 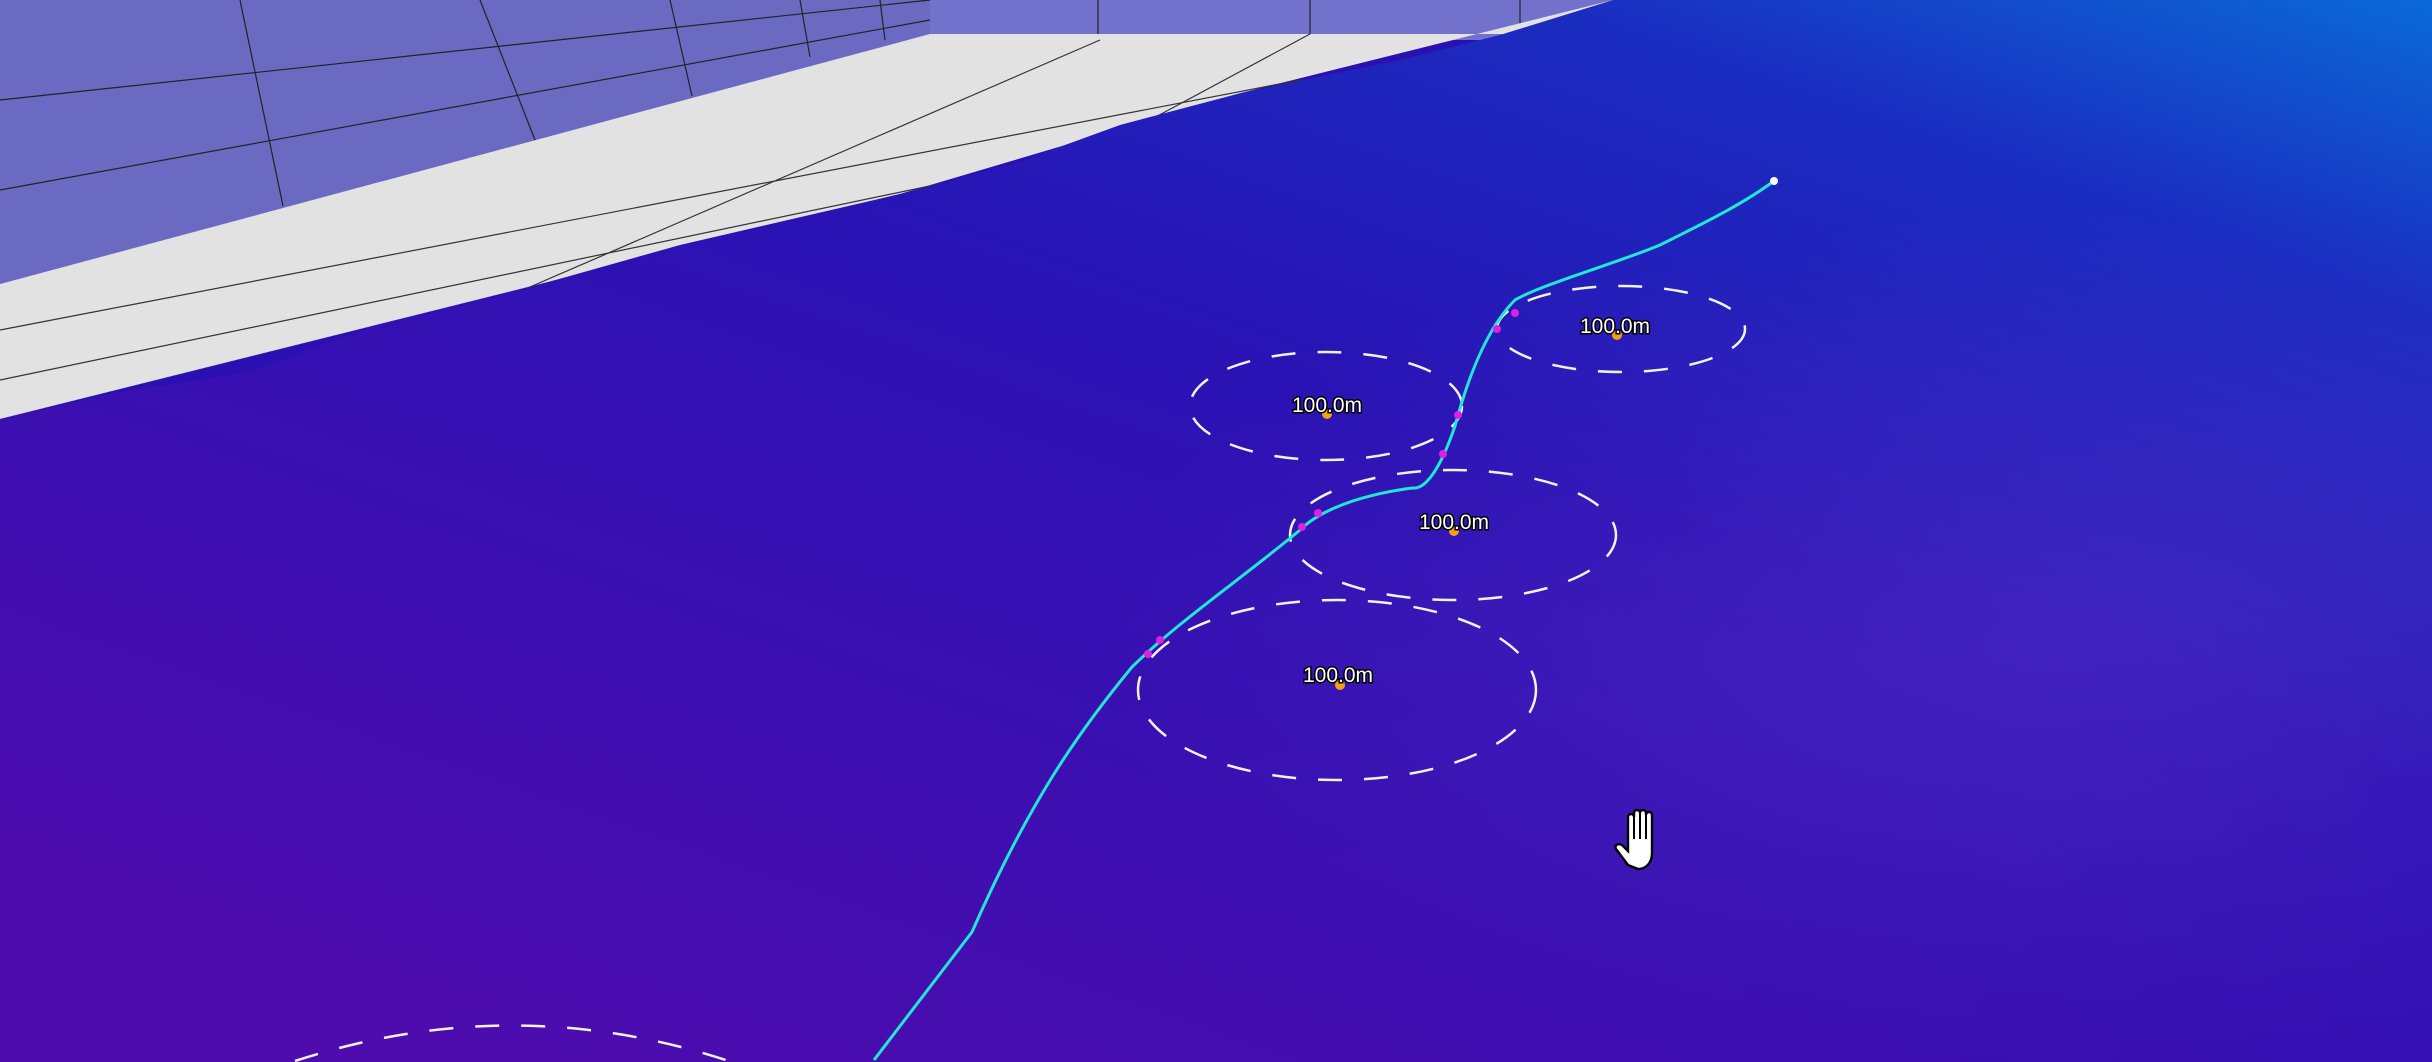 I want to click on zone-label-3: 100.0m, so click(x=1454, y=522).